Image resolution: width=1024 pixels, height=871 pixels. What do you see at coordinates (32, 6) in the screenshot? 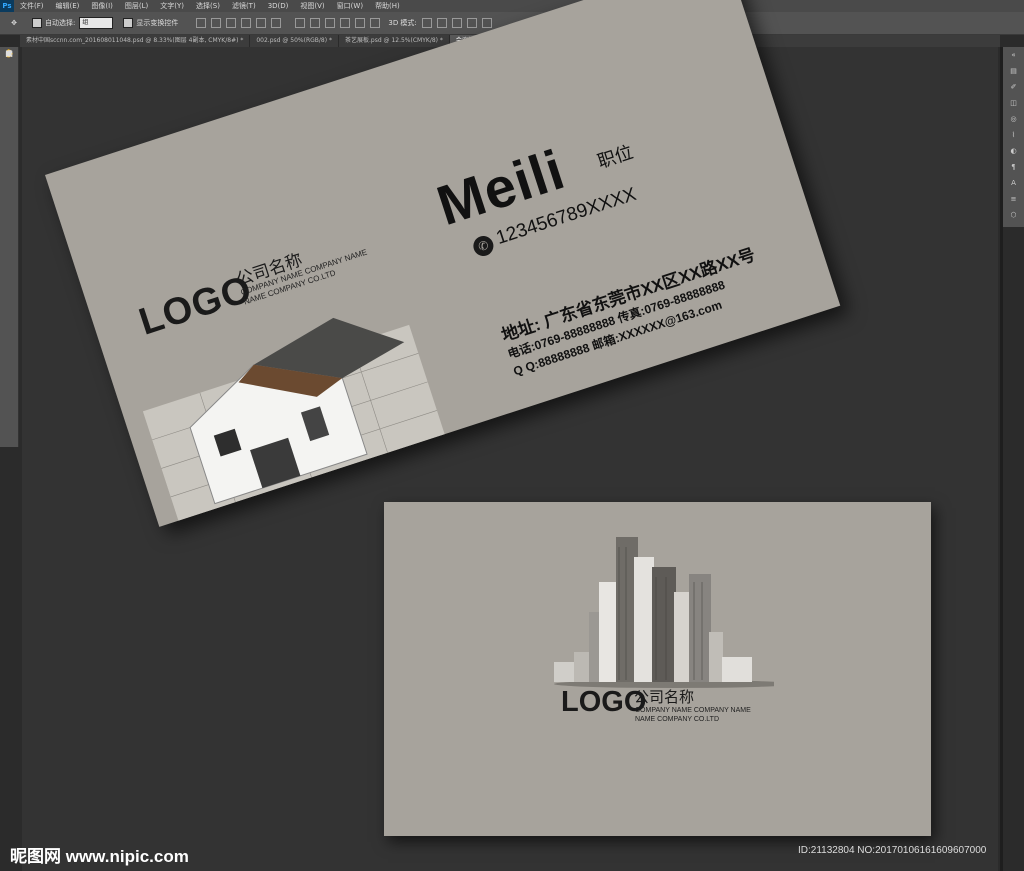
I see `menu-file: 文件(F)` at bounding box center [32, 6].